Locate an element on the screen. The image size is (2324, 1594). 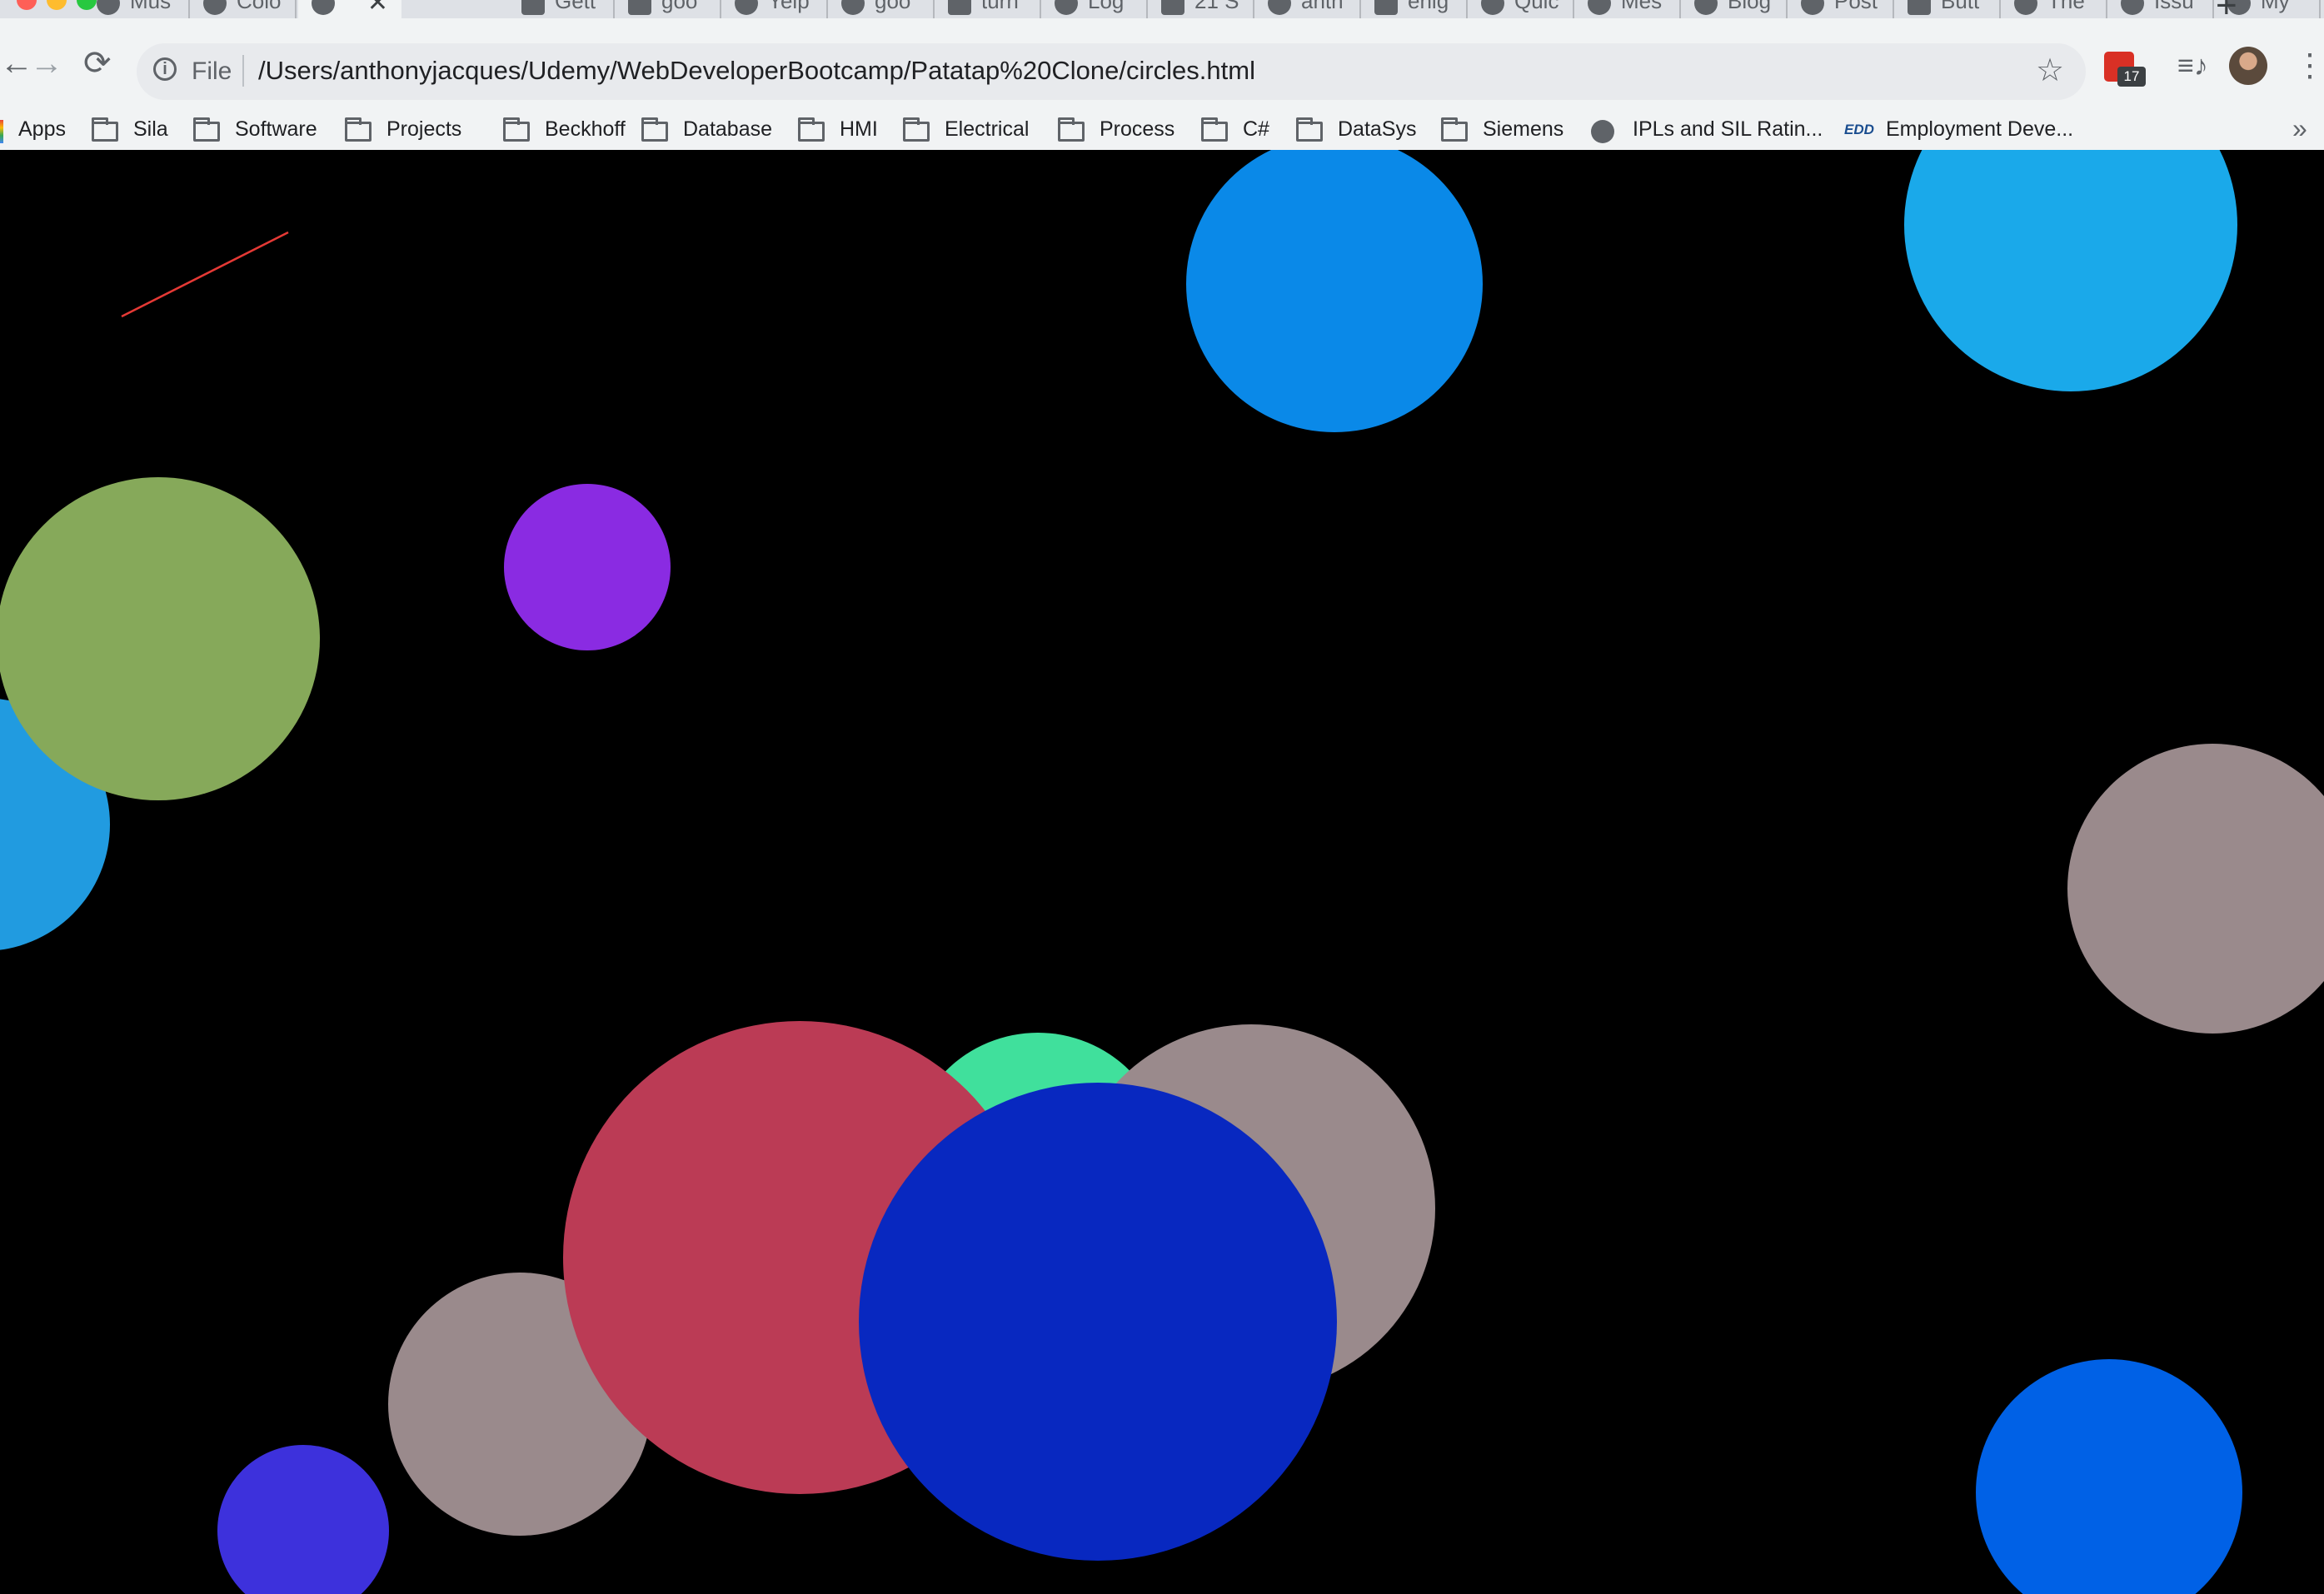
more-bookmarks-button: » is located at coordinates (2299, 129).